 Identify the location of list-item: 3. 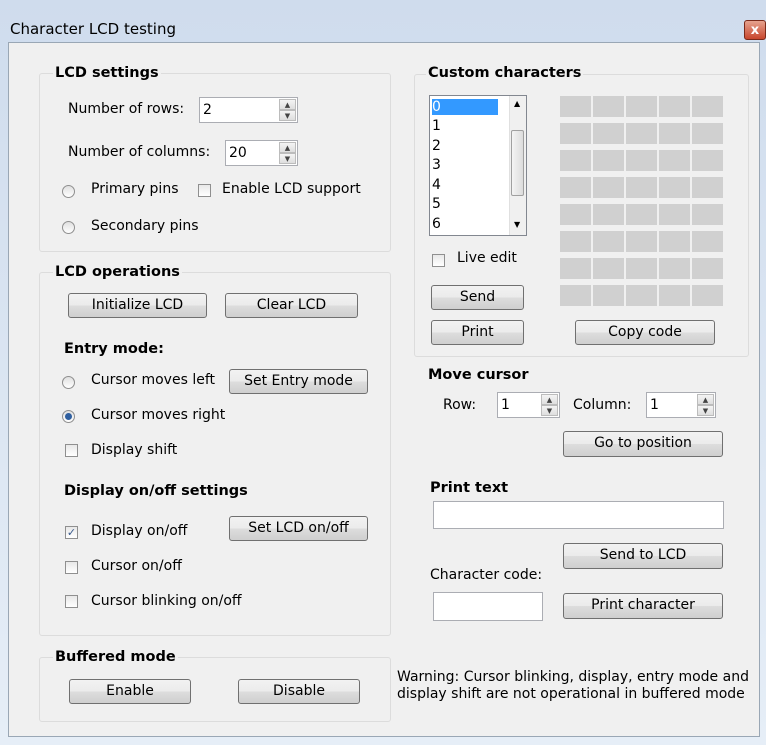
(436, 165).